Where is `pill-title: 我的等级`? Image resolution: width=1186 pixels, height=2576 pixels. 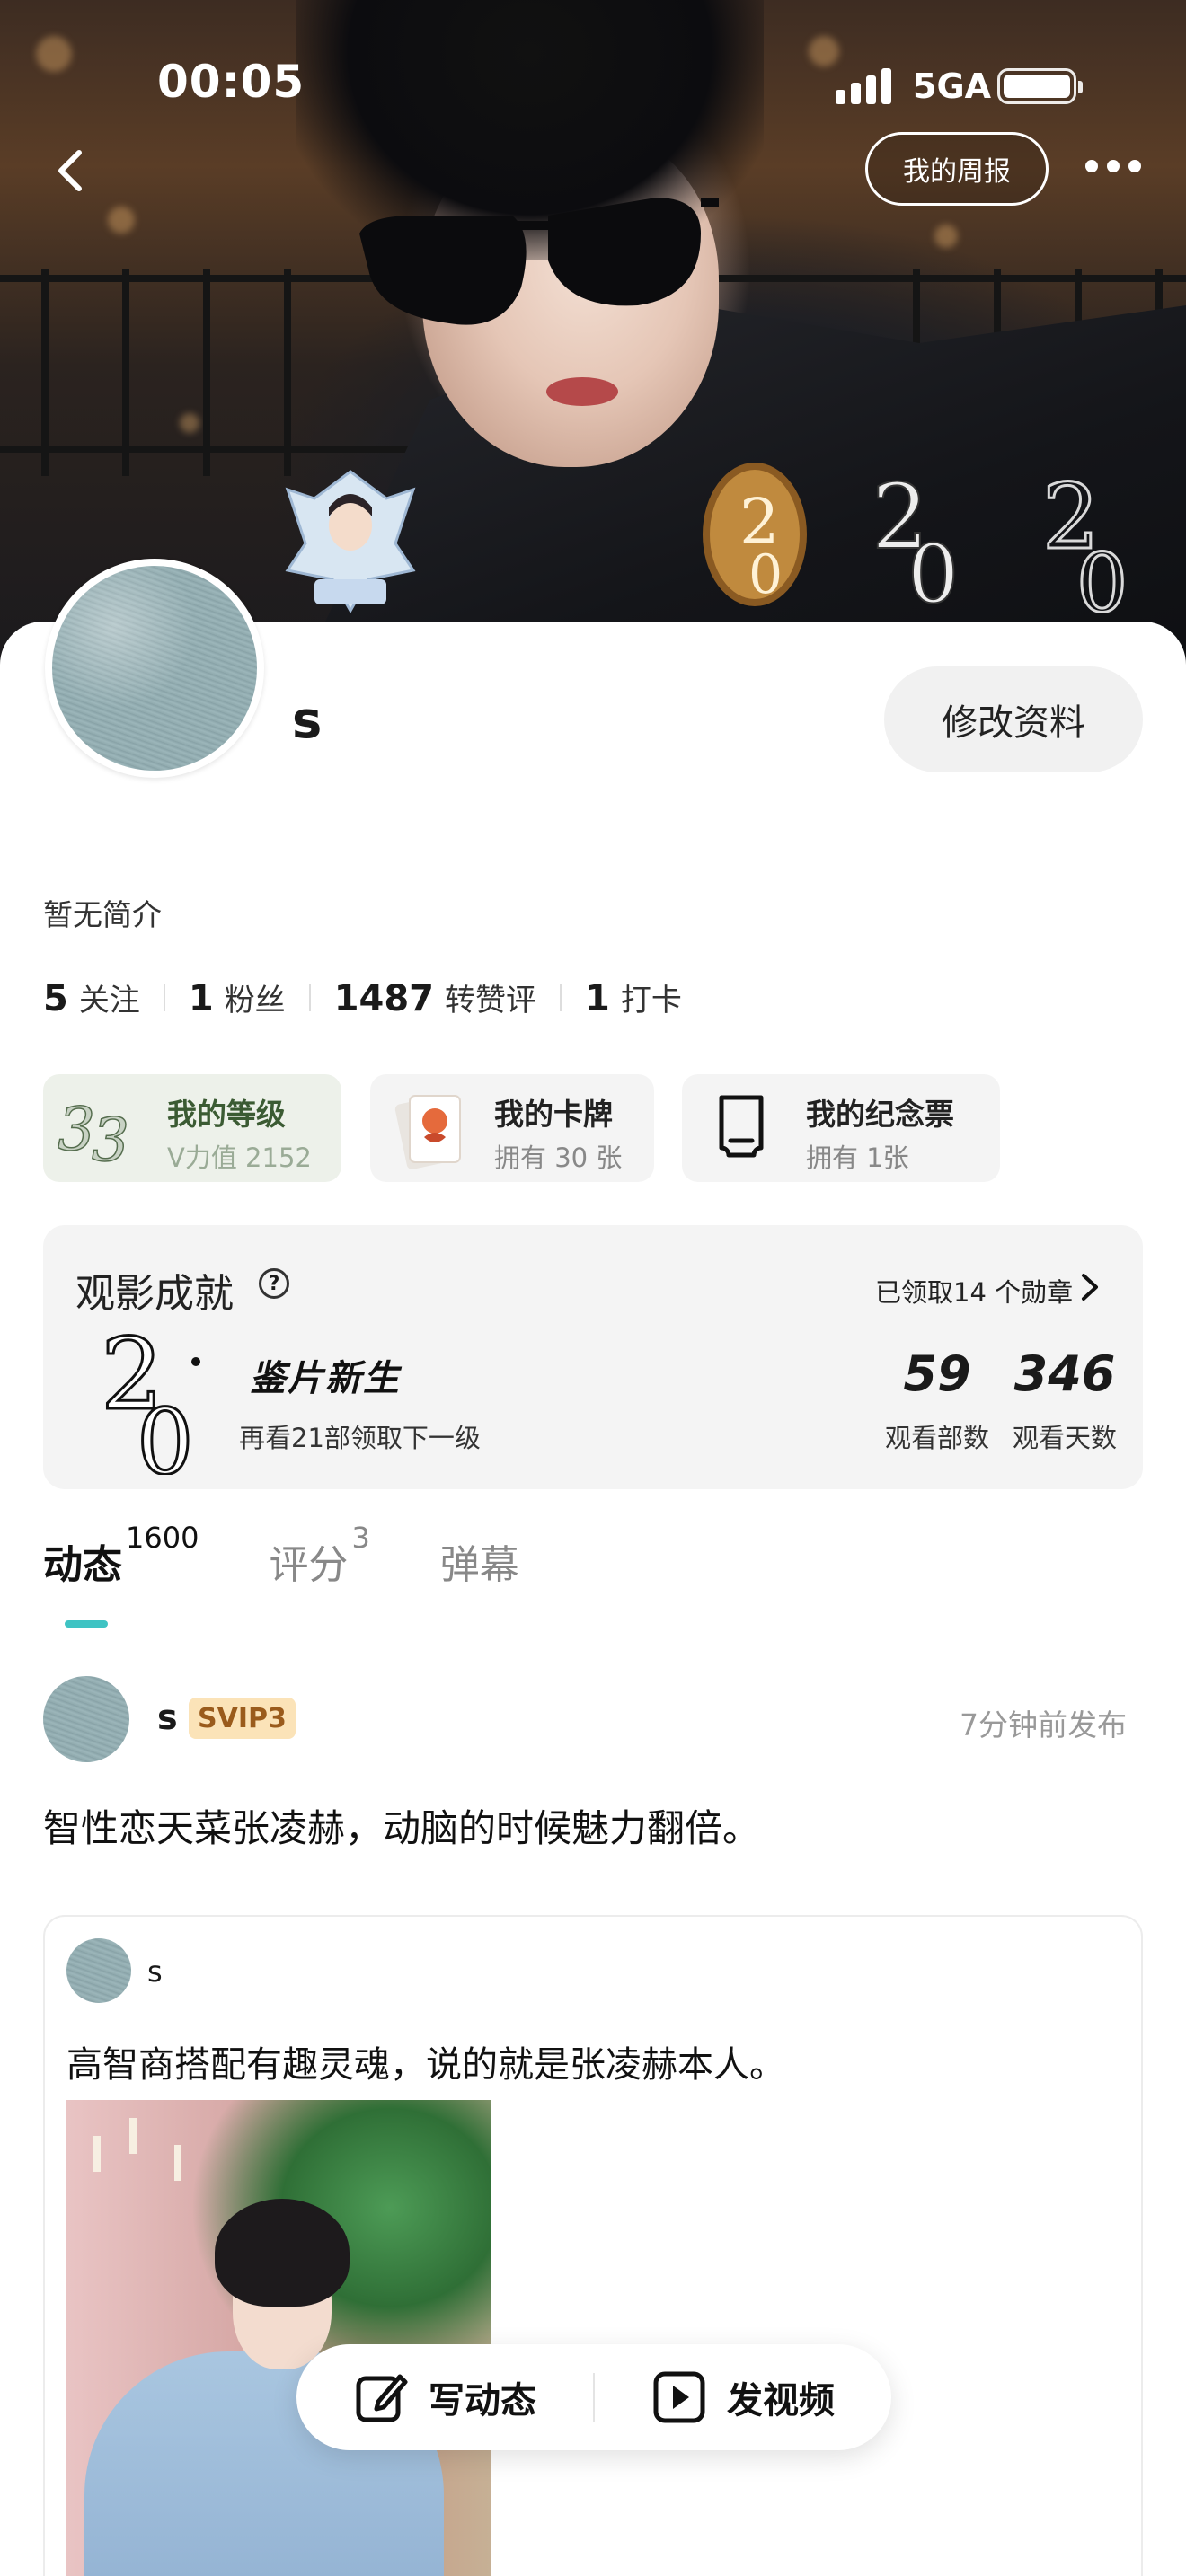
pill-title: 我的等级 is located at coordinates (226, 1114).